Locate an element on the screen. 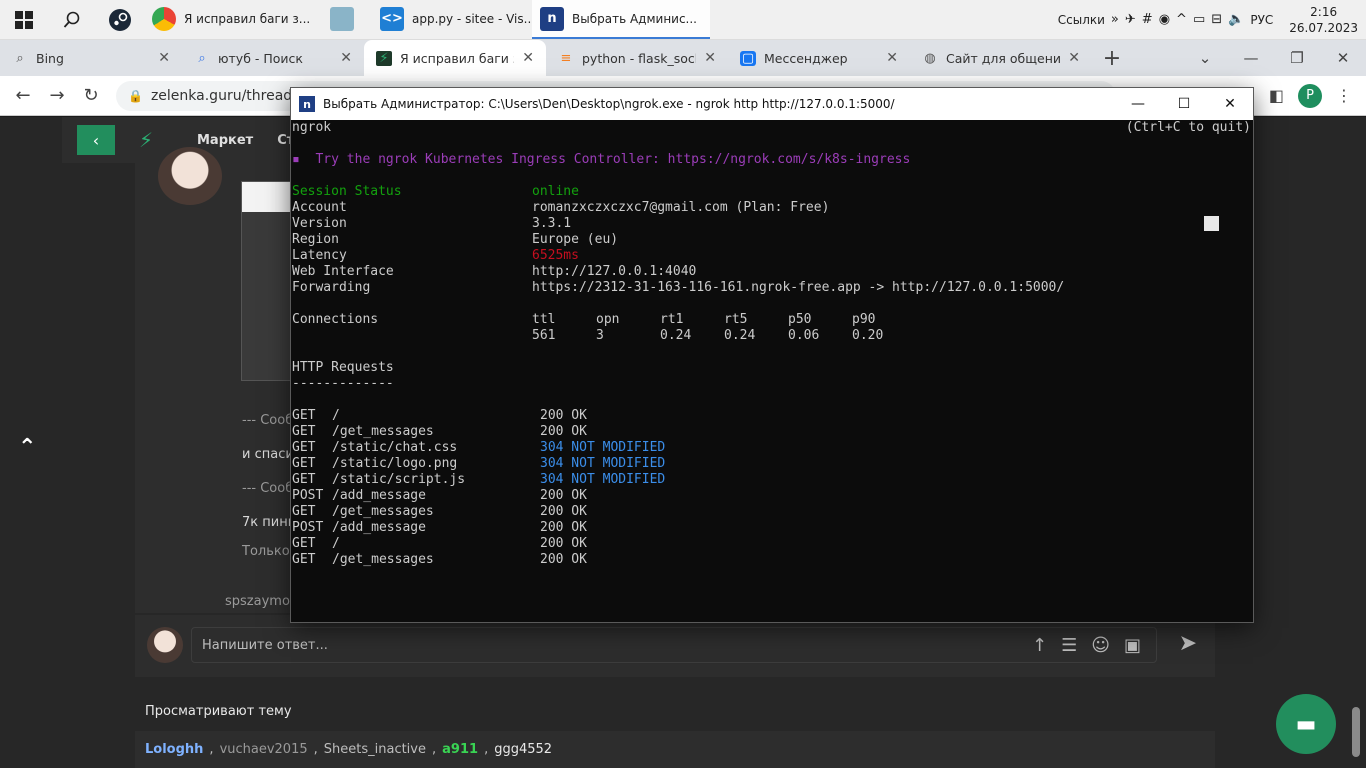  chat-fab-button: ▬ is located at coordinates (1306, 724).